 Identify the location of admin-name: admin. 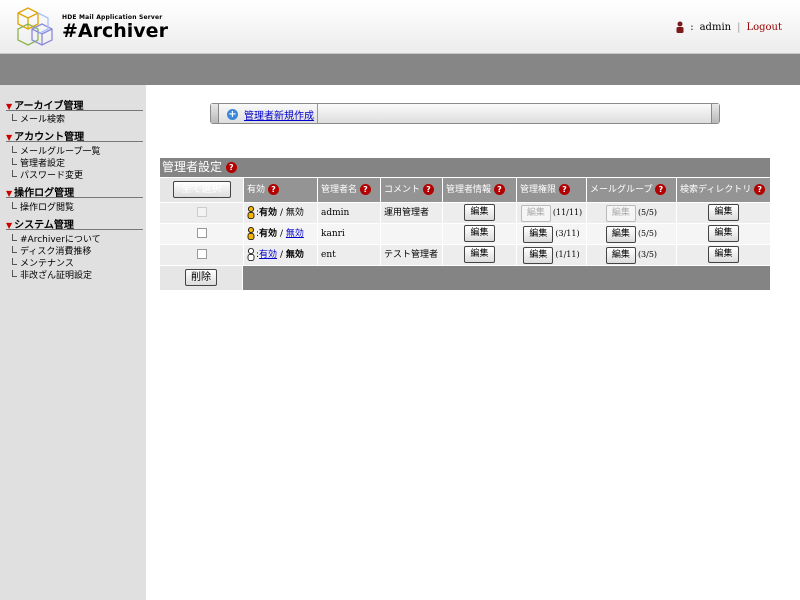
(349, 213).